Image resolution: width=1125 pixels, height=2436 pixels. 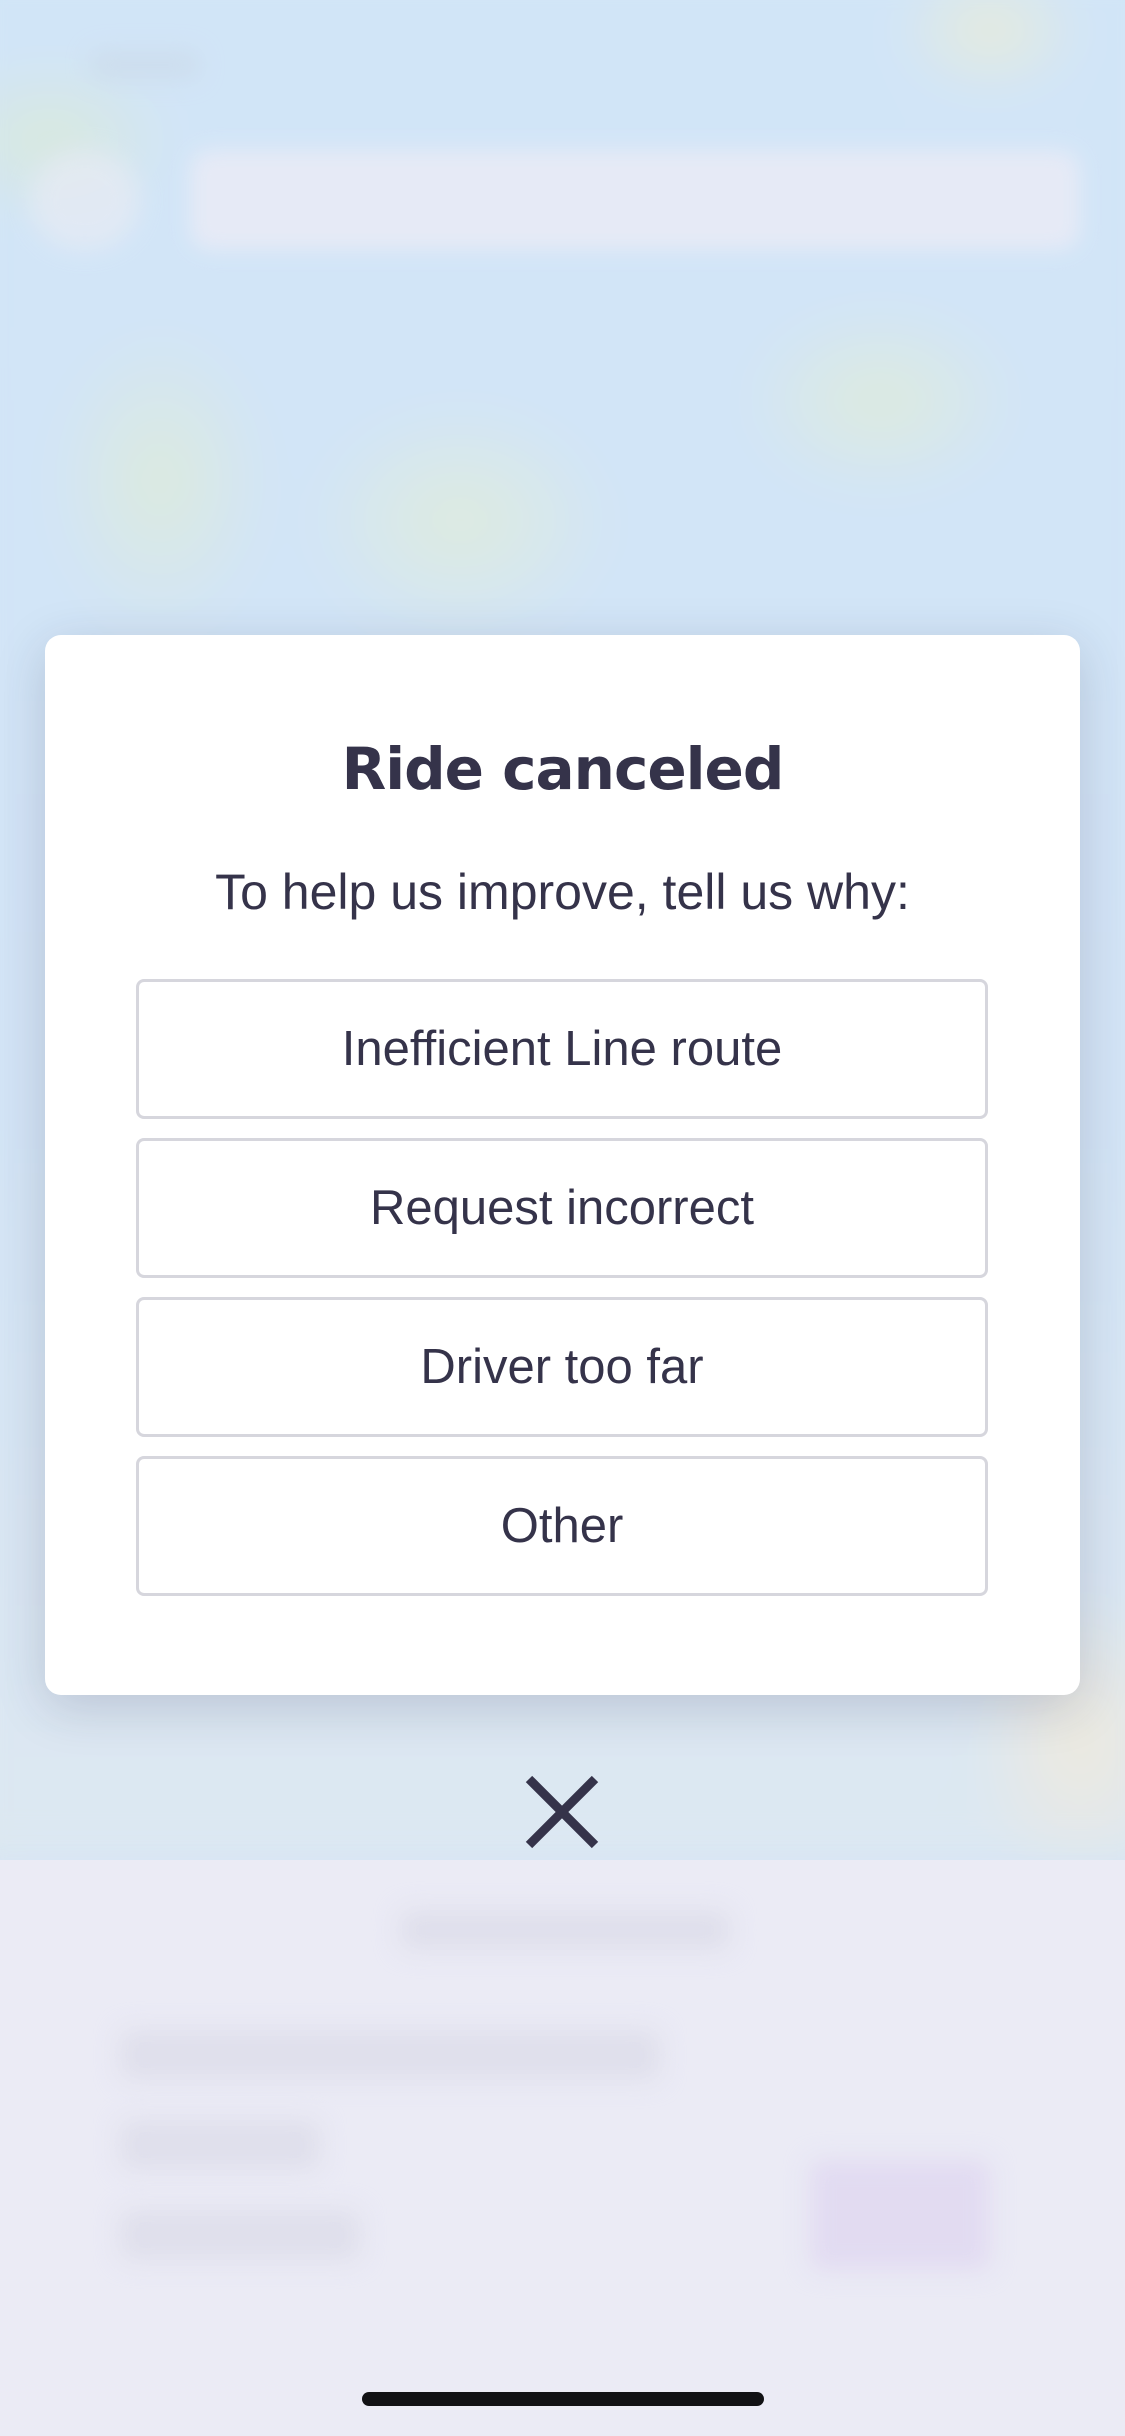 What do you see at coordinates (563, 2399) in the screenshot?
I see `home-indicator` at bounding box center [563, 2399].